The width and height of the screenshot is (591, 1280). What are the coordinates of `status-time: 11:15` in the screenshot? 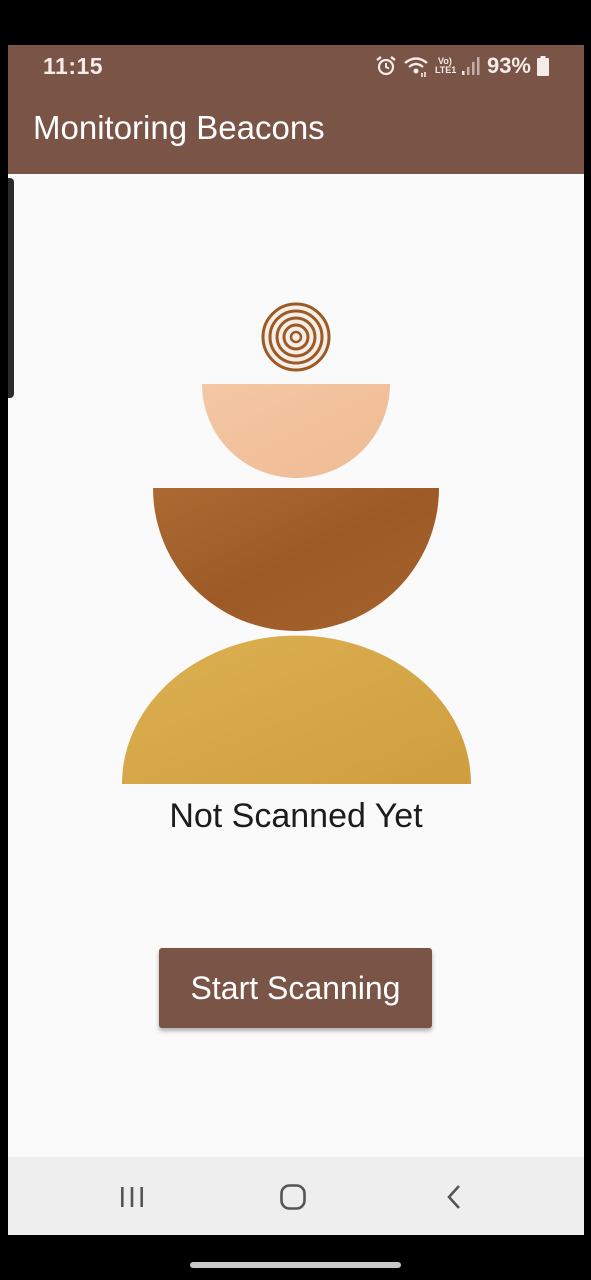 It's located at (73, 66).